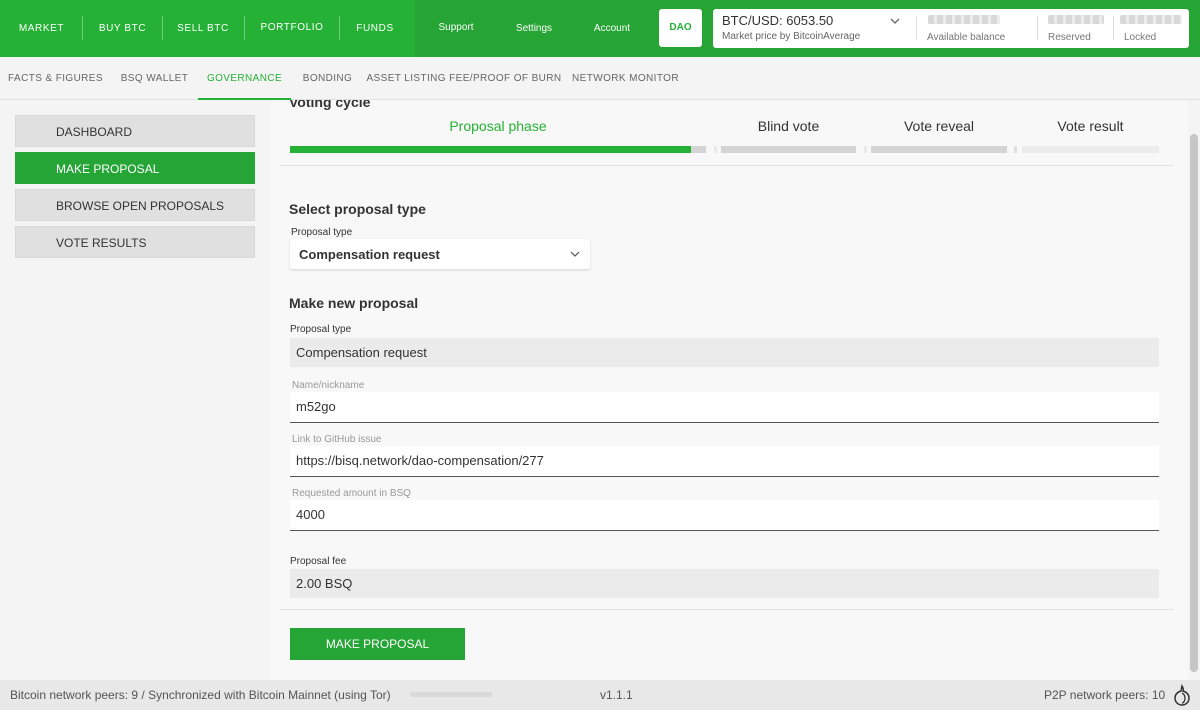  Describe the element at coordinates (135, 131) in the screenshot. I see `sidebar-item-dashboard: DASHBOARD` at that location.